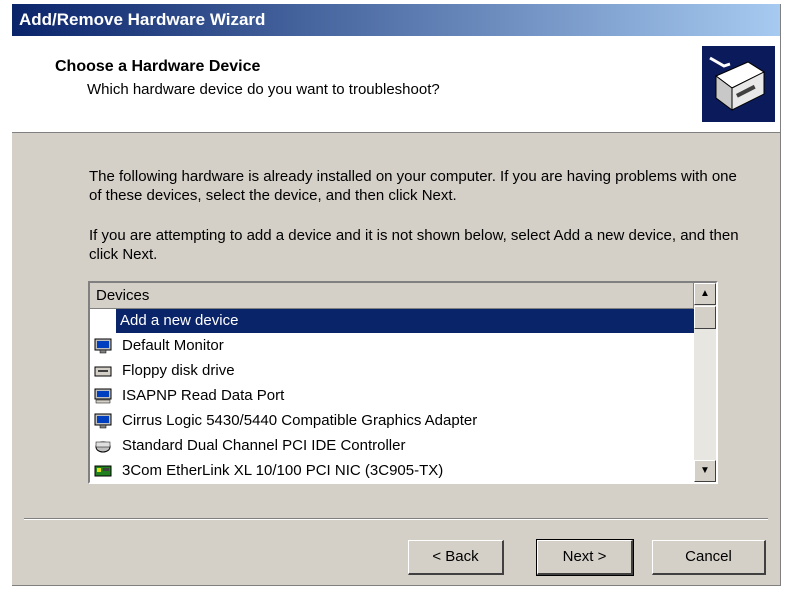  I want to click on device-list-item: Standard Dual Channel PCI IDE Controller, so click(392, 446).